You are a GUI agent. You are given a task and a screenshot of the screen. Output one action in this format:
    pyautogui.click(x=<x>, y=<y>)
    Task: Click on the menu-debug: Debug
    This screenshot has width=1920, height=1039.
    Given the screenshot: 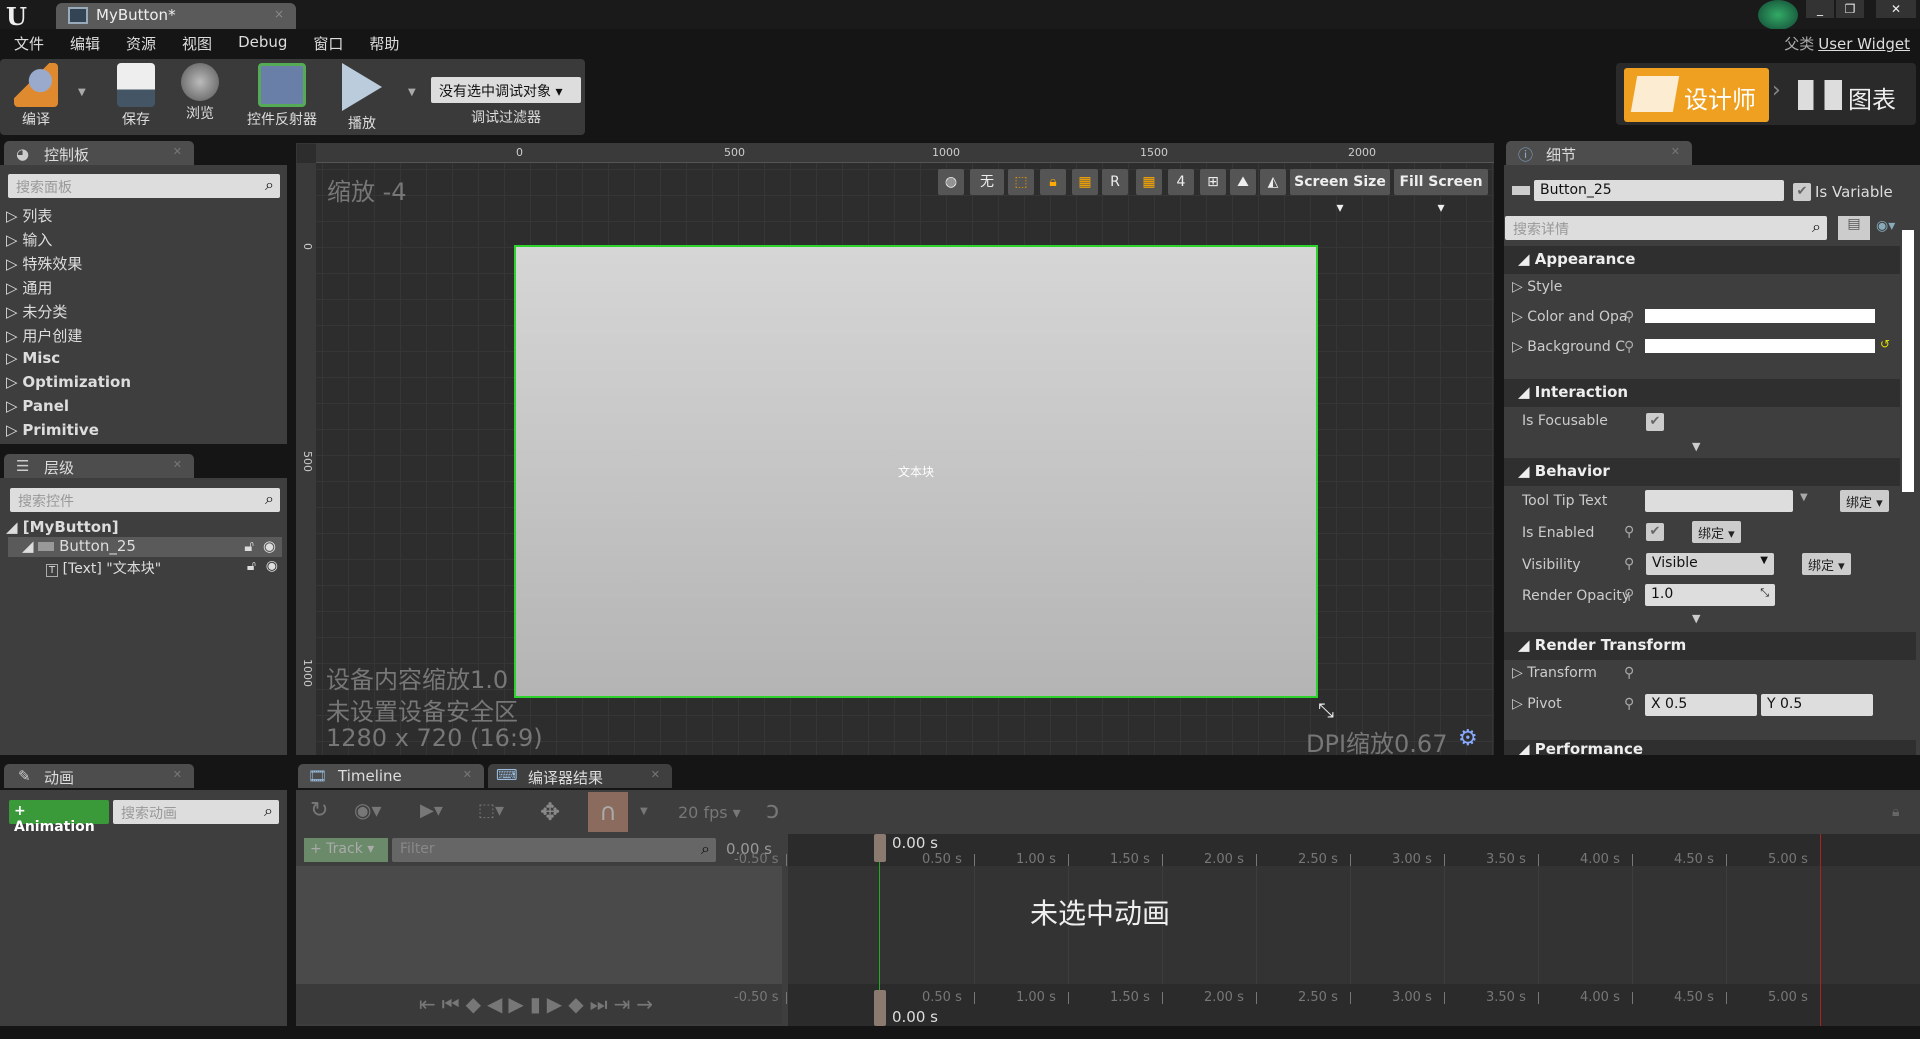 What is the action you would take?
    pyautogui.click(x=267, y=42)
    